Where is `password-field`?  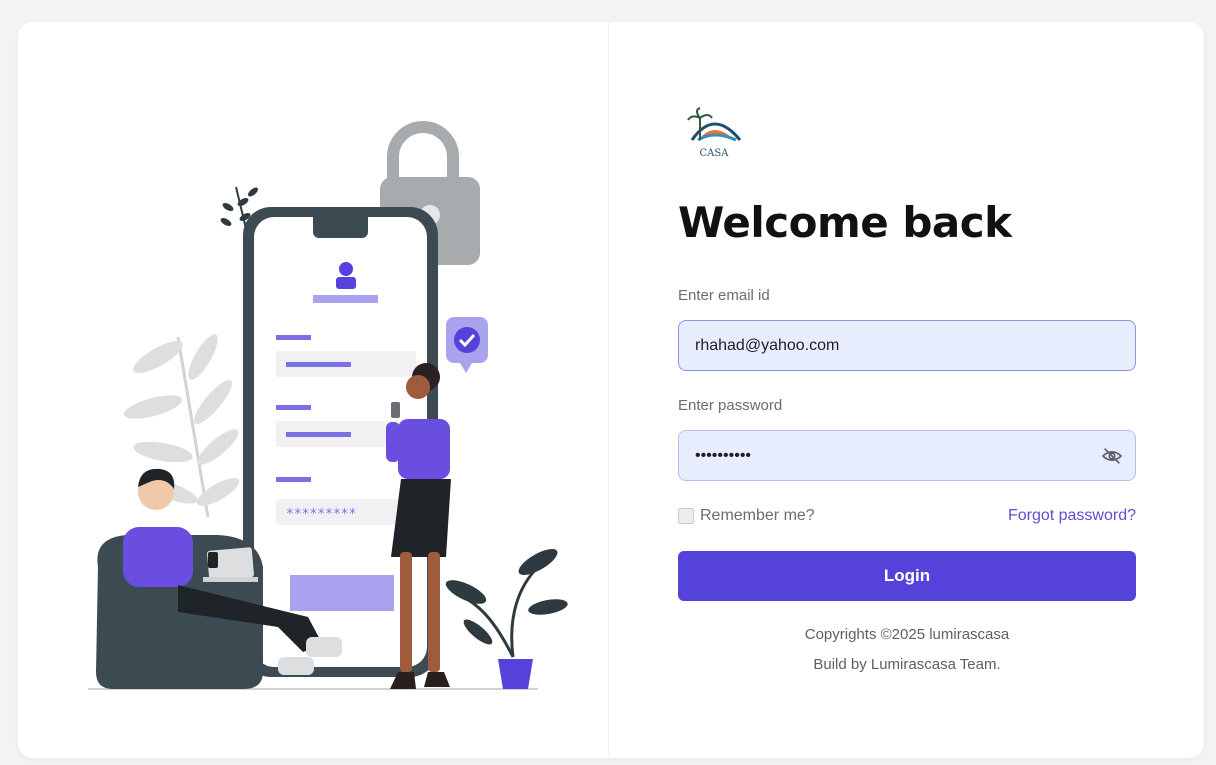 password-field is located at coordinates (907, 455).